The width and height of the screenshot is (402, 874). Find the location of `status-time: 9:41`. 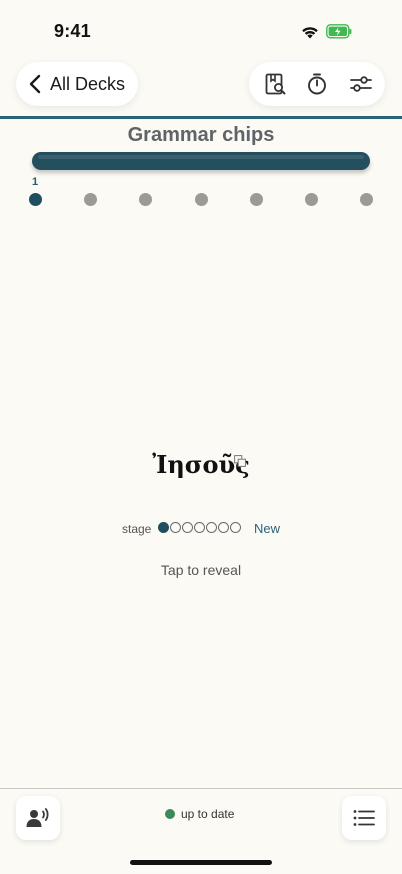

status-time: 9:41 is located at coordinates (72, 31).